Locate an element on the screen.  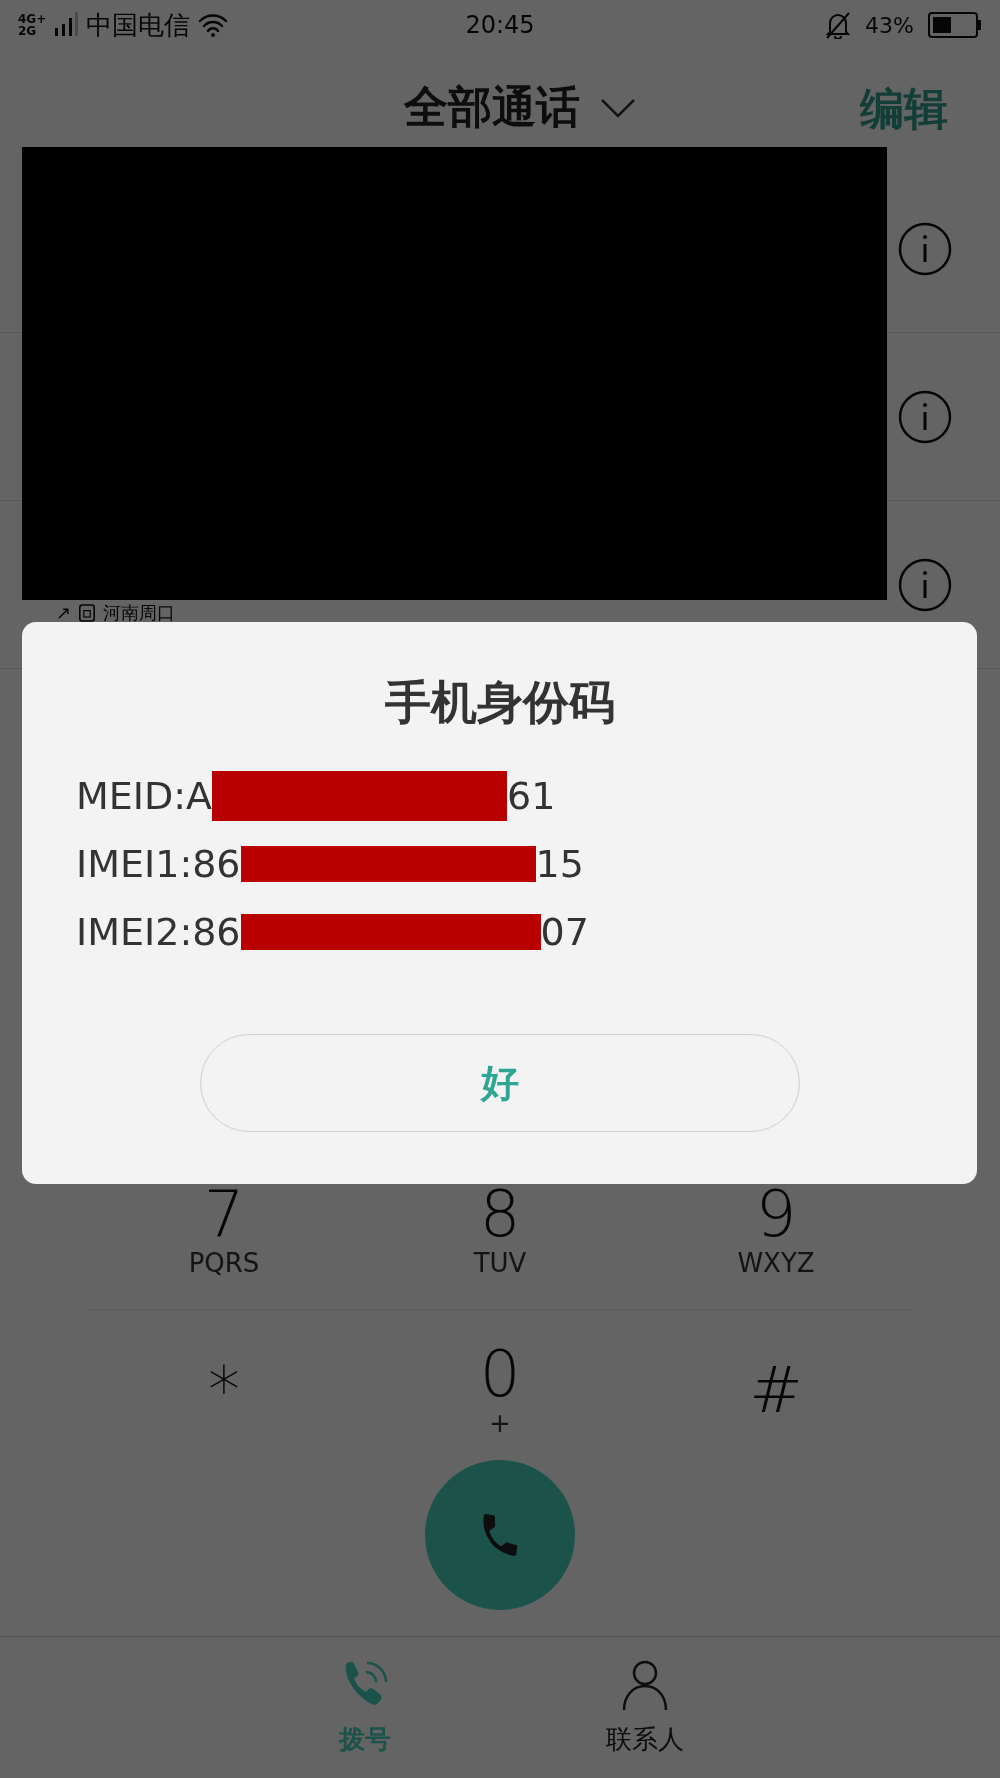
carrier-name: 中国电信 is located at coordinates (138, 25).